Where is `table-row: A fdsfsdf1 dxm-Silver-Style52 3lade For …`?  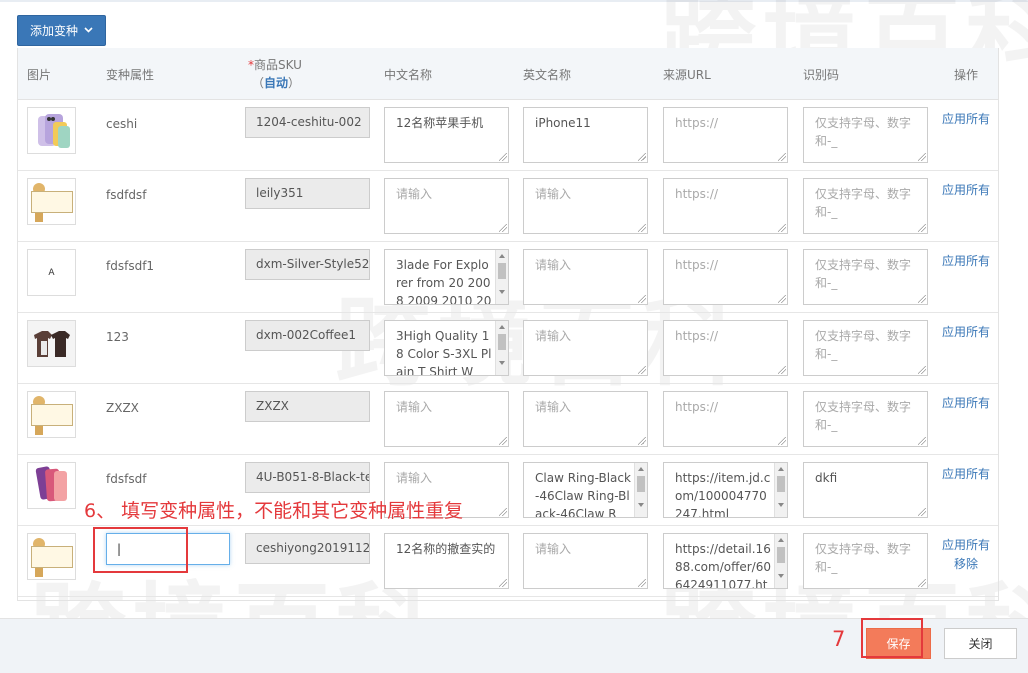
table-row: A fdsfsdf1 dxm-Silver-Style52 3lade For … is located at coordinates (508, 277).